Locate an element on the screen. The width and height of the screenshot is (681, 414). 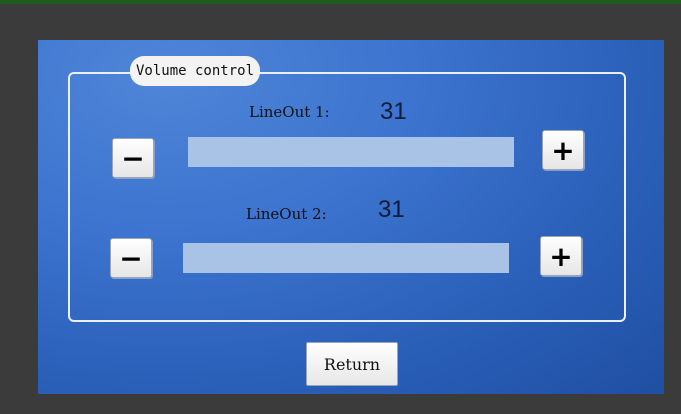
panel-title: Volume control is located at coordinates (195, 71).